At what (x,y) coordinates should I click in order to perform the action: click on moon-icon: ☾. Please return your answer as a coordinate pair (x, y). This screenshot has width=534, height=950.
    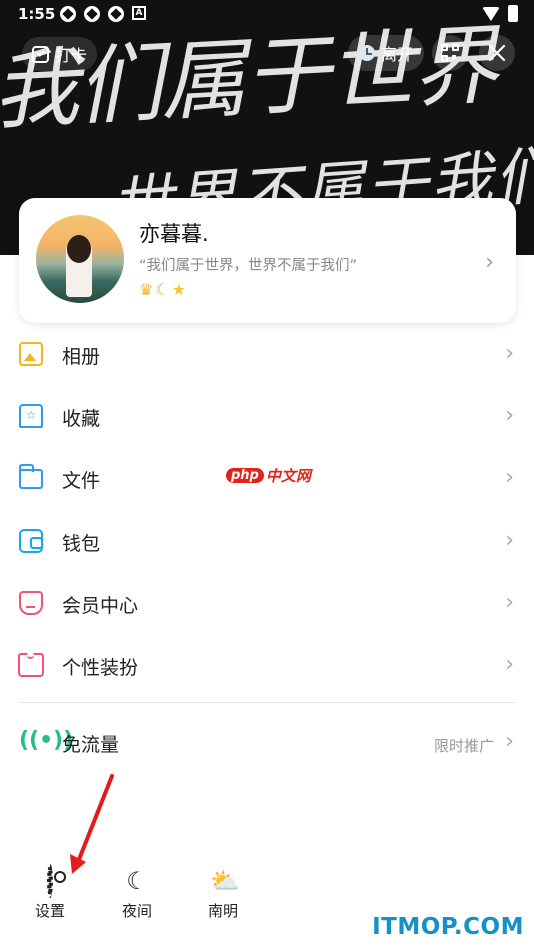
    Looking at the image, I should click on (162, 289).